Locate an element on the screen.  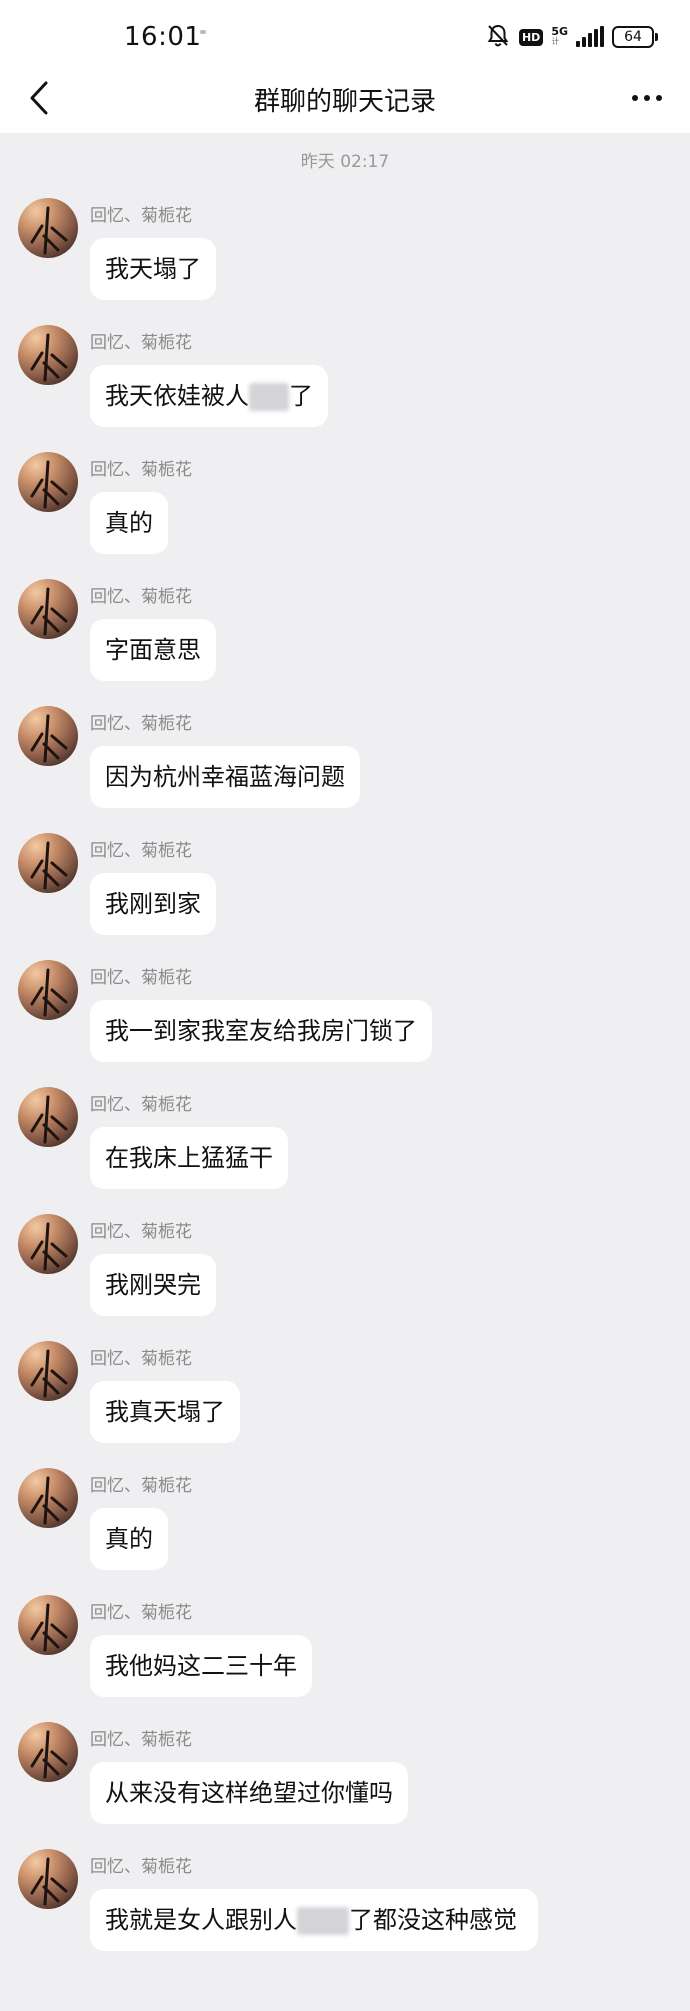
message-bubble: 我天依娃被人 了 is located at coordinates (209, 396).